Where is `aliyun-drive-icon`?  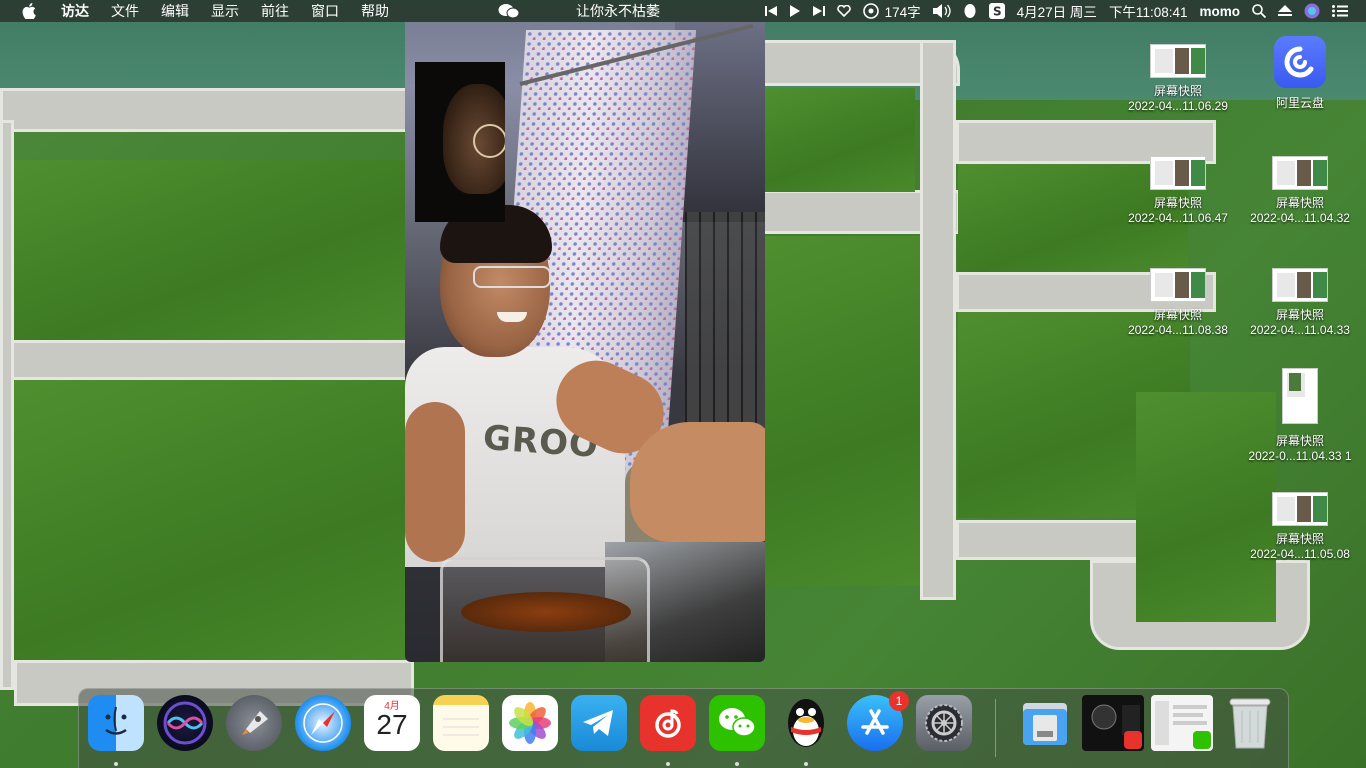
aliyun-drive-icon is located at coordinates (1300, 62).